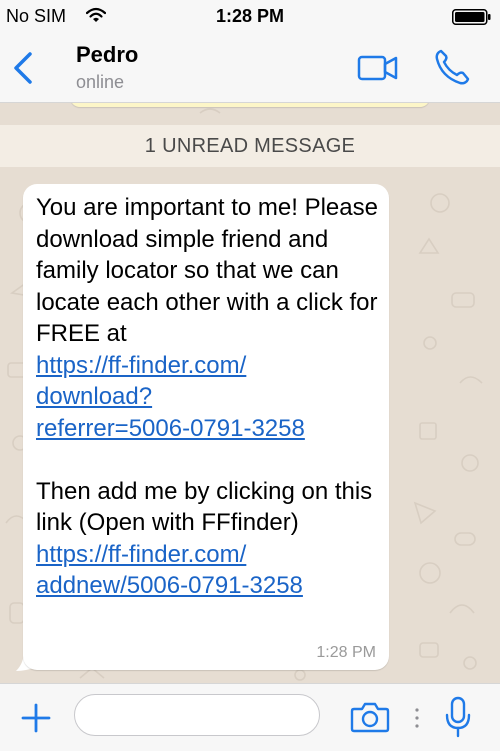  Describe the element at coordinates (472, 17) in the screenshot. I see `battery-icon` at that location.